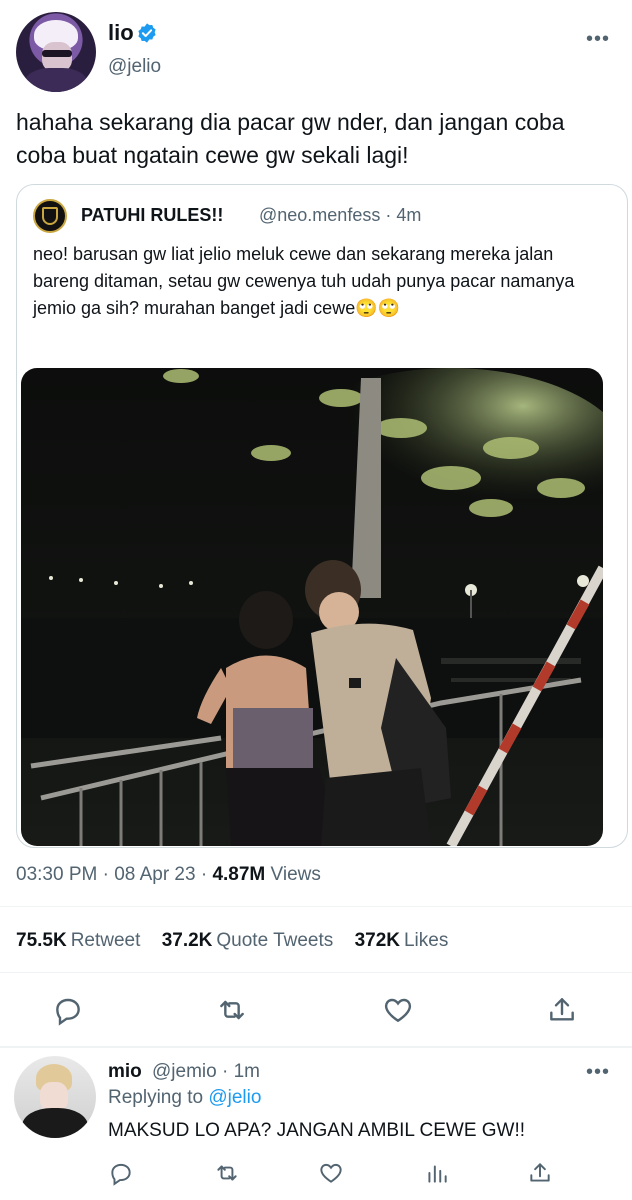 Image resolution: width=632 pixels, height=1200 pixels. Describe the element at coordinates (152, 215) in the screenshot. I see `quoted-account-name: PATUHI RULES!!` at that location.